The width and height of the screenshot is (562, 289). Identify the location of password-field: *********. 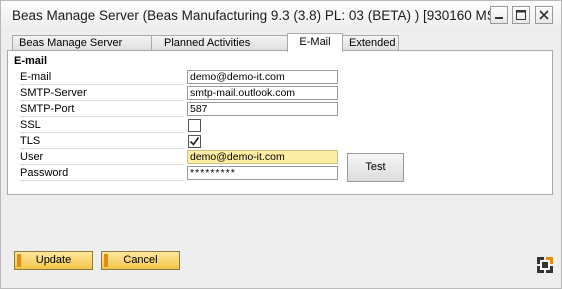
(262, 173).